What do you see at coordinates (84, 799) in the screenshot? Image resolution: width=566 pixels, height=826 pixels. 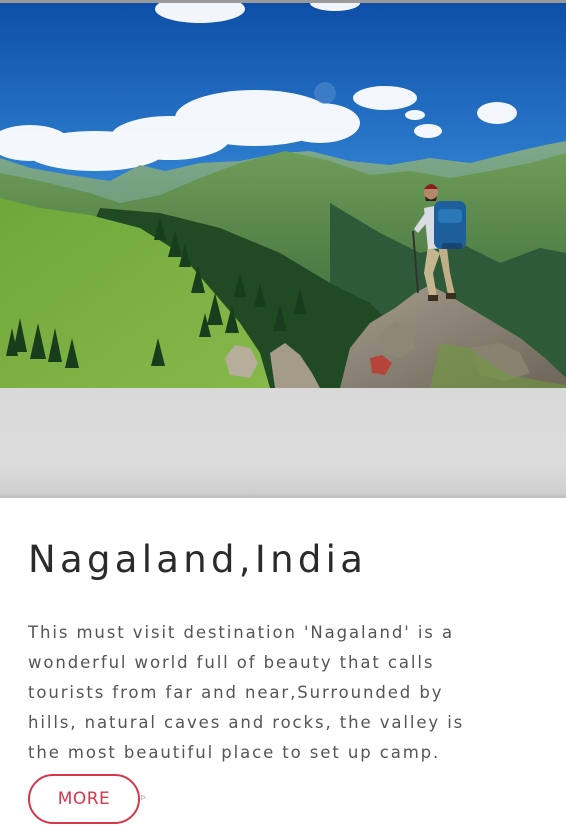 I see `more-button: MORE` at bounding box center [84, 799].